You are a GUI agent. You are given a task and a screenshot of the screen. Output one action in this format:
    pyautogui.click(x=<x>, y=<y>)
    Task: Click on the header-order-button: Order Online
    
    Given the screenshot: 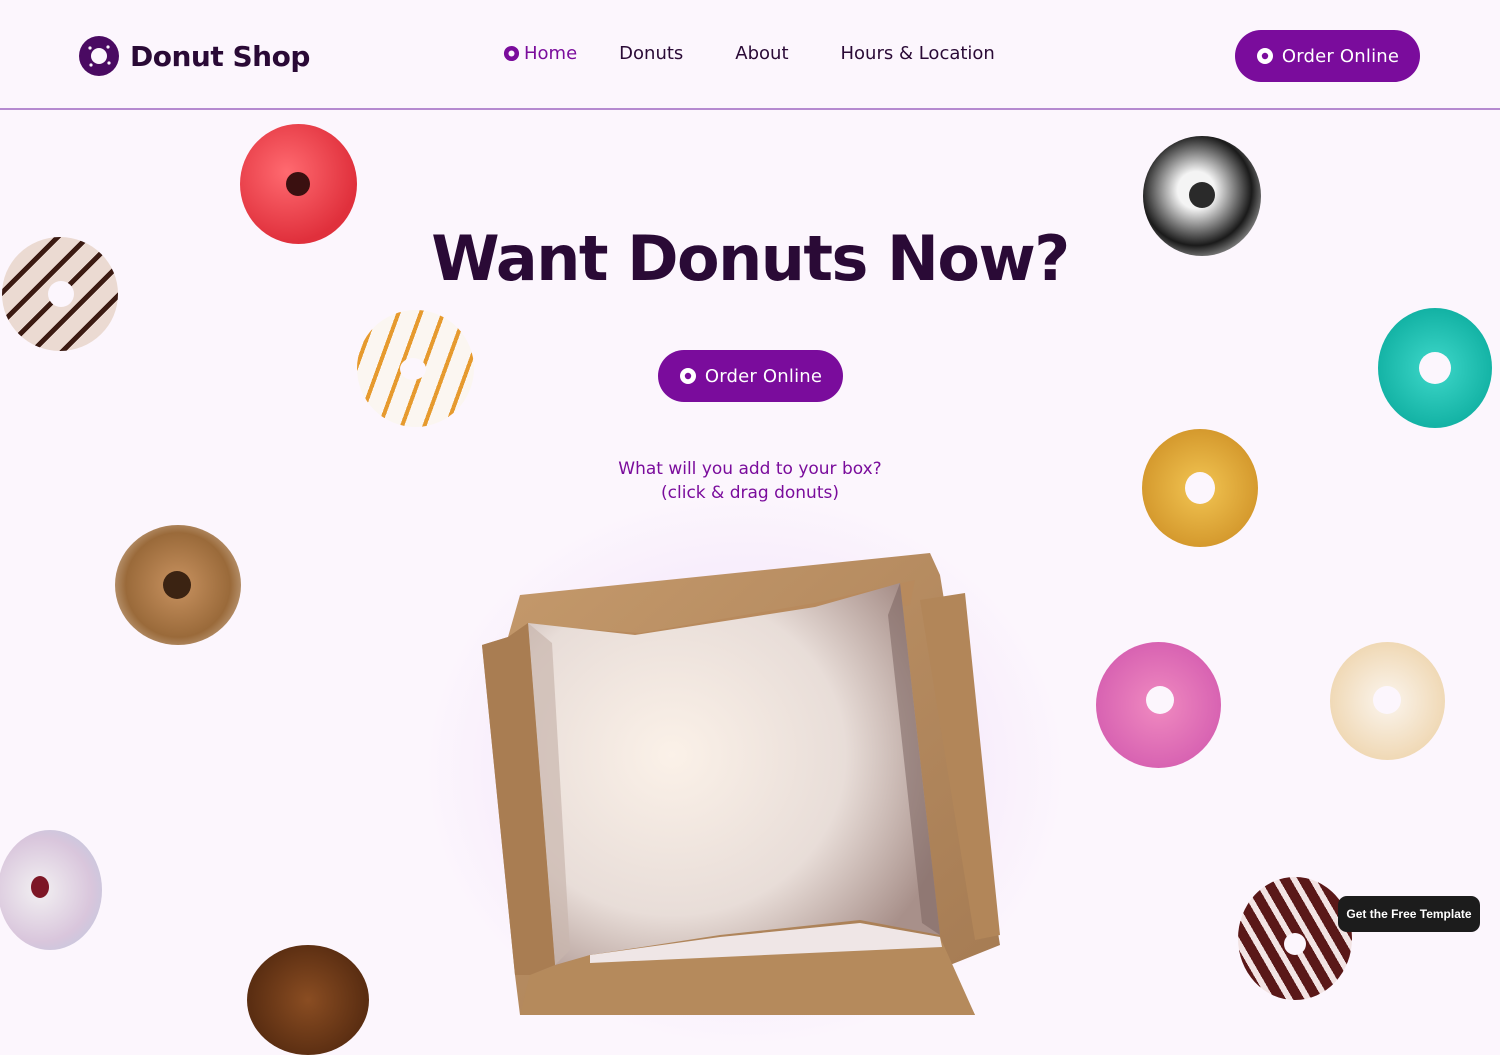 What is the action you would take?
    pyautogui.click(x=1327, y=56)
    